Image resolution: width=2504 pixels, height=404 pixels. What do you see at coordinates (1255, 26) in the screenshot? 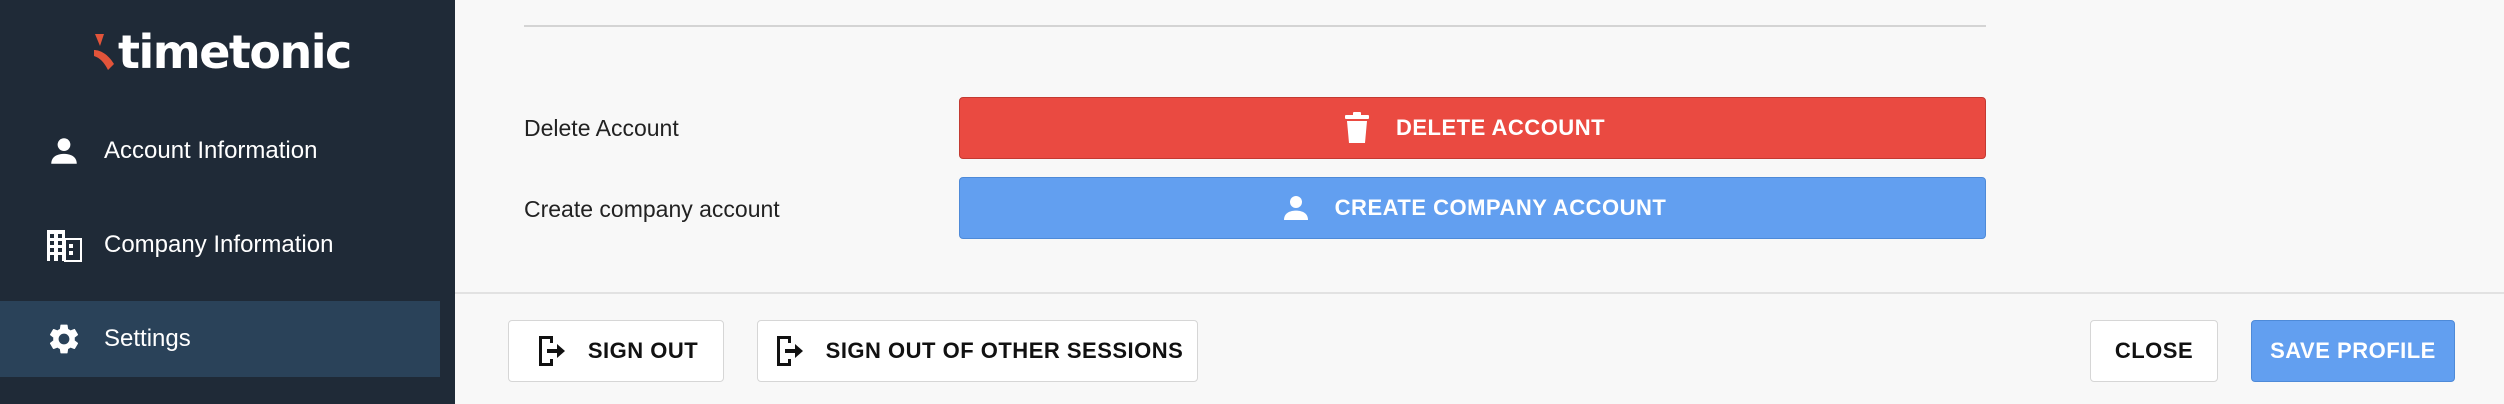
I see `section-divider` at bounding box center [1255, 26].